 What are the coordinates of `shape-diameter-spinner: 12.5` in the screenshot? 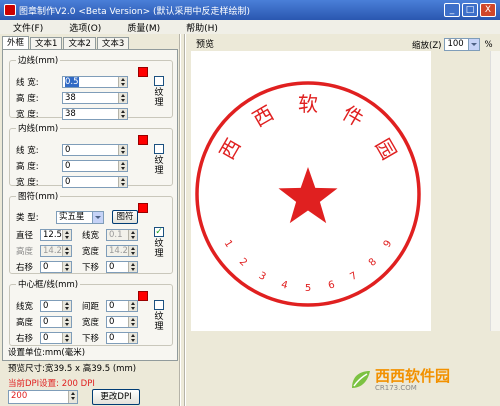 It's located at (56, 235).